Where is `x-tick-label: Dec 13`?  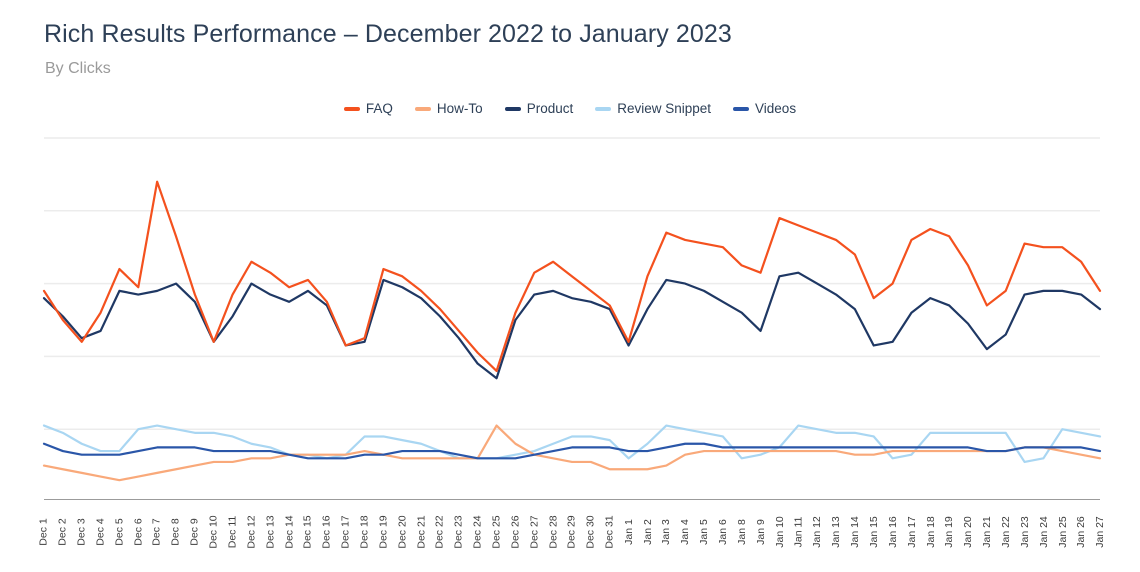
x-tick-label: Dec 13 is located at coordinates (270, 532).